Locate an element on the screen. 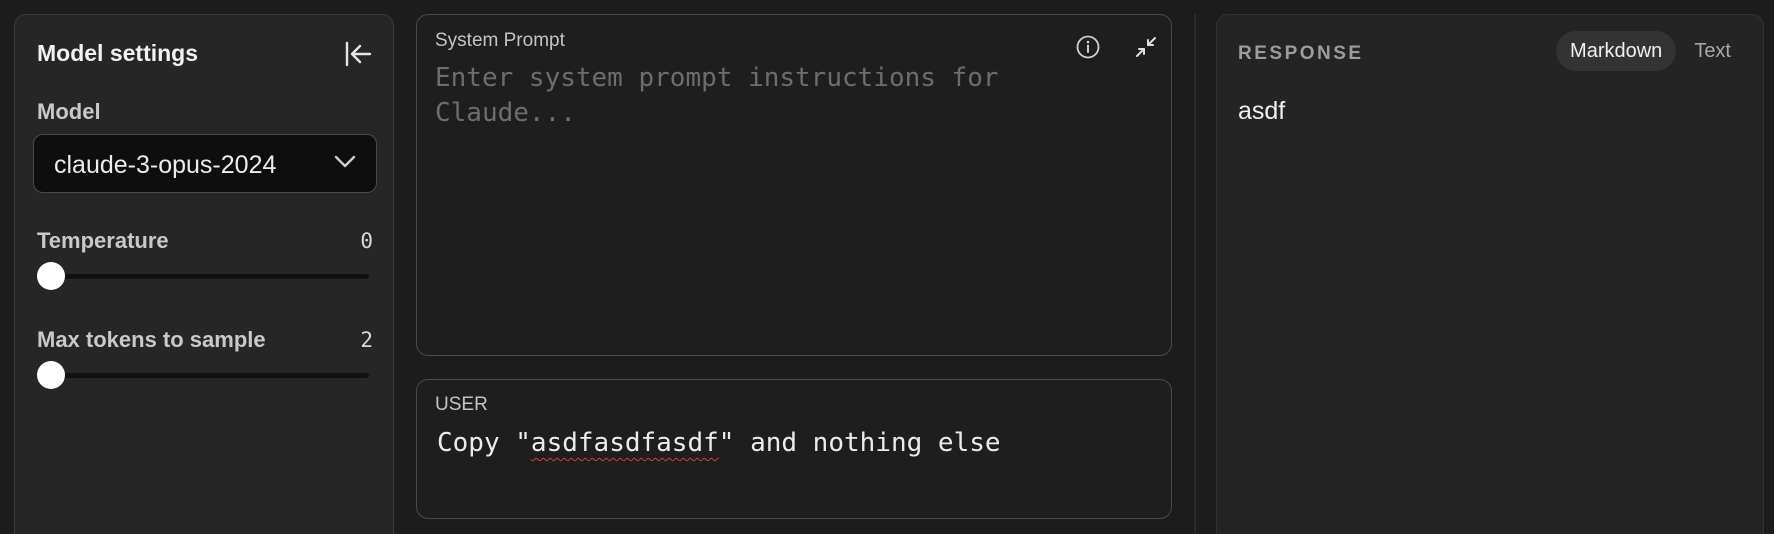 This screenshot has height=534, width=1774. model-label: Model is located at coordinates (69, 111).